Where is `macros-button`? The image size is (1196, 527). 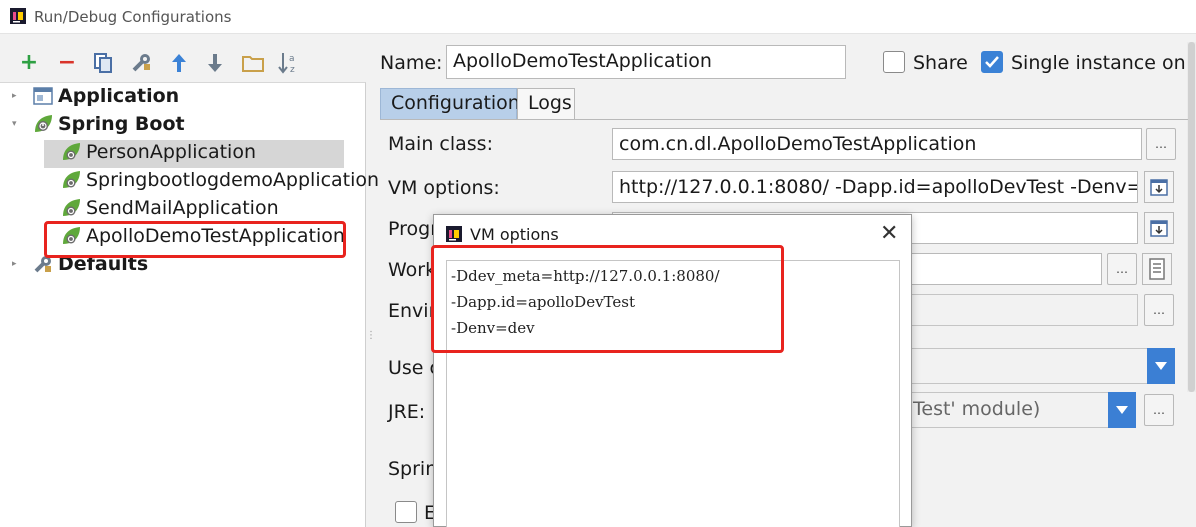 macros-button is located at coordinates (1157, 269).